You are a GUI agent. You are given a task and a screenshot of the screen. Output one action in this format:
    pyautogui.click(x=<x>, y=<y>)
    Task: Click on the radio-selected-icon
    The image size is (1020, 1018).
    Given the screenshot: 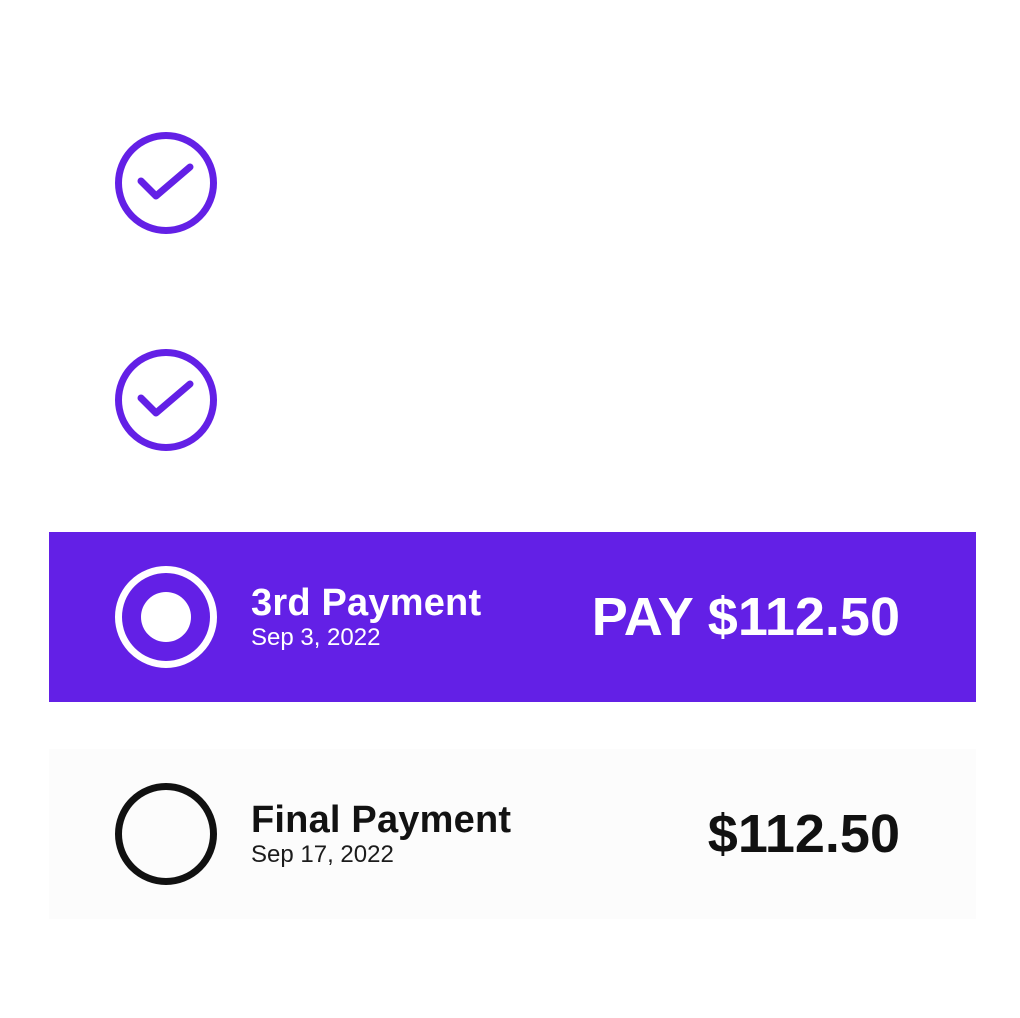 What is the action you would take?
    pyautogui.click(x=166, y=617)
    